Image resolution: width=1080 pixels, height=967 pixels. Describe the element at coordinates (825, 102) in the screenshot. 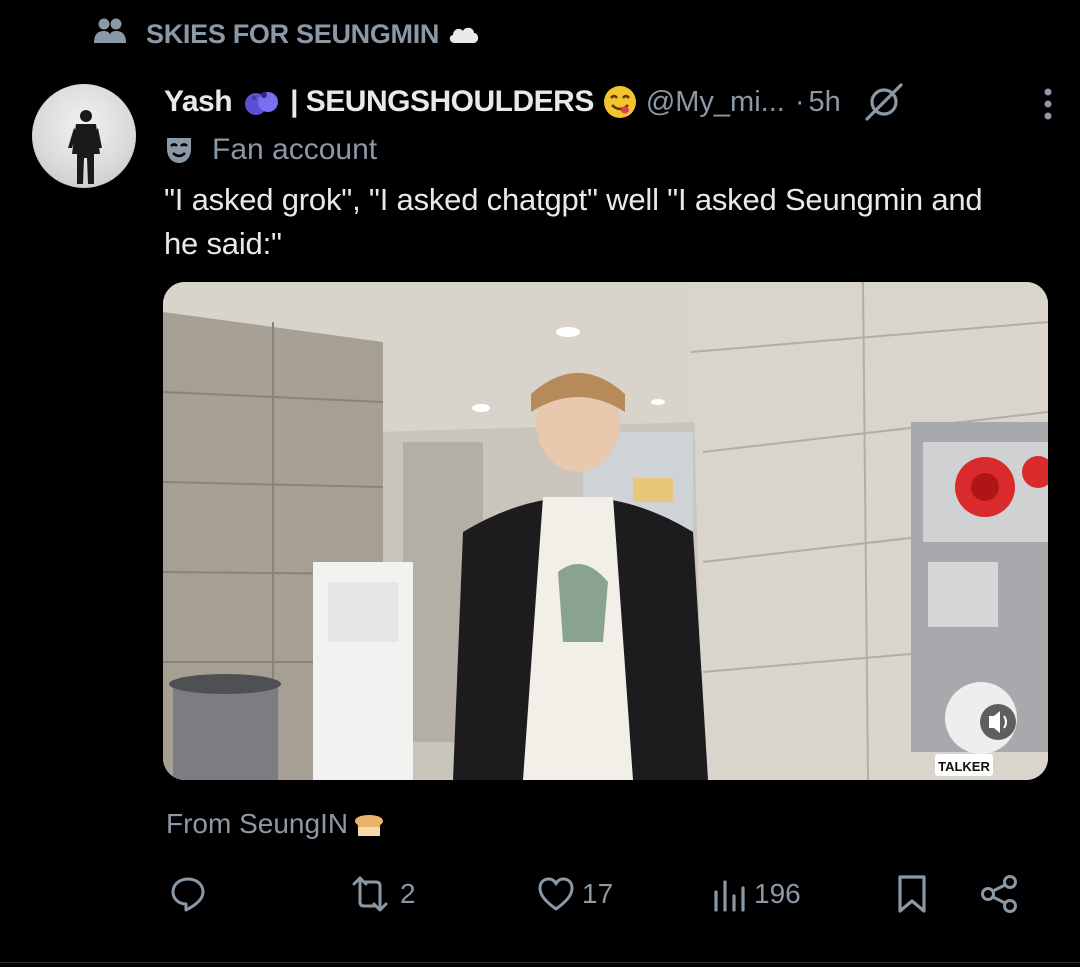

I see `post-time: 5h` at that location.